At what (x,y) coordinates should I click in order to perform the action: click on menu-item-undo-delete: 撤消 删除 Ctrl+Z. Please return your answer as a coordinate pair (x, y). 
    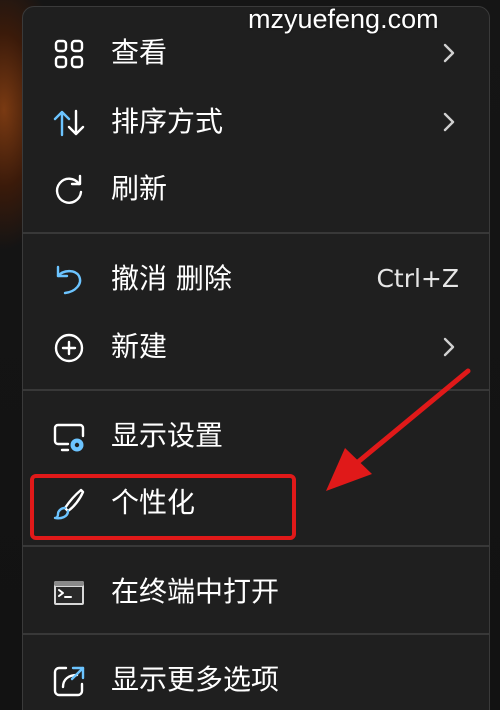
    Looking at the image, I should click on (256, 279).